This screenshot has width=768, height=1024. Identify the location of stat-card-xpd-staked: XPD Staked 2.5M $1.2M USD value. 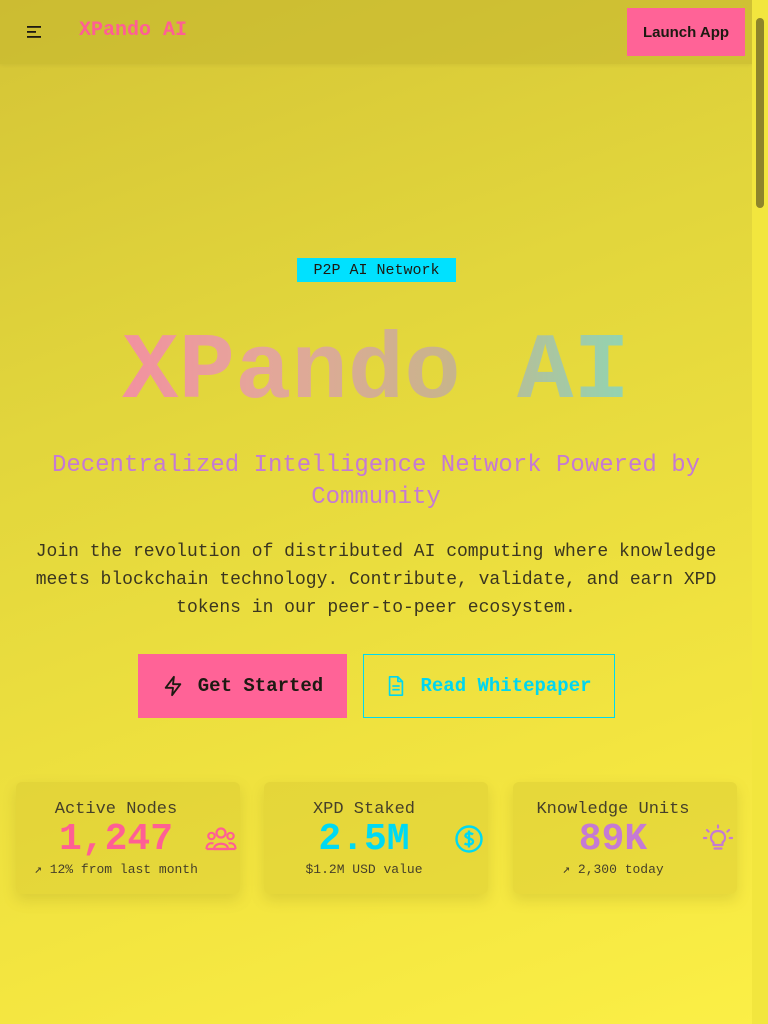
(376, 838).